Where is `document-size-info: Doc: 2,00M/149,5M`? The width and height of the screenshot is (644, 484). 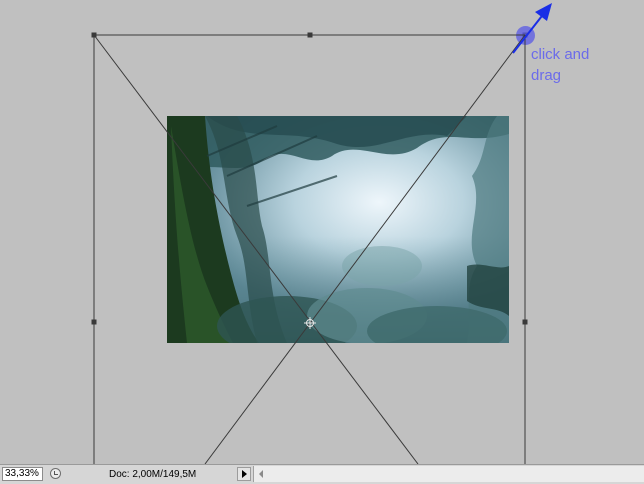
document-size-info: Doc: 2,00M/149,5M is located at coordinates (153, 474).